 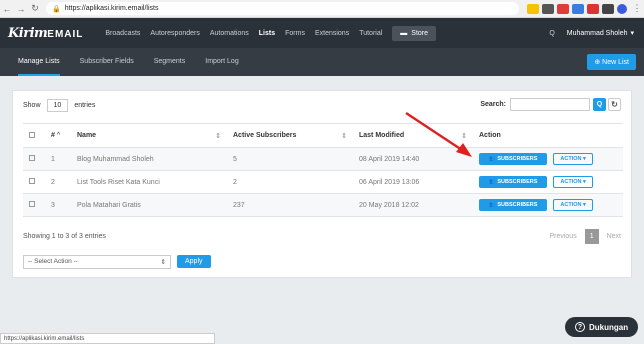 What do you see at coordinates (413, 159) in the screenshot?
I see `last-modified: 08 April 2019 14:40` at bounding box center [413, 159].